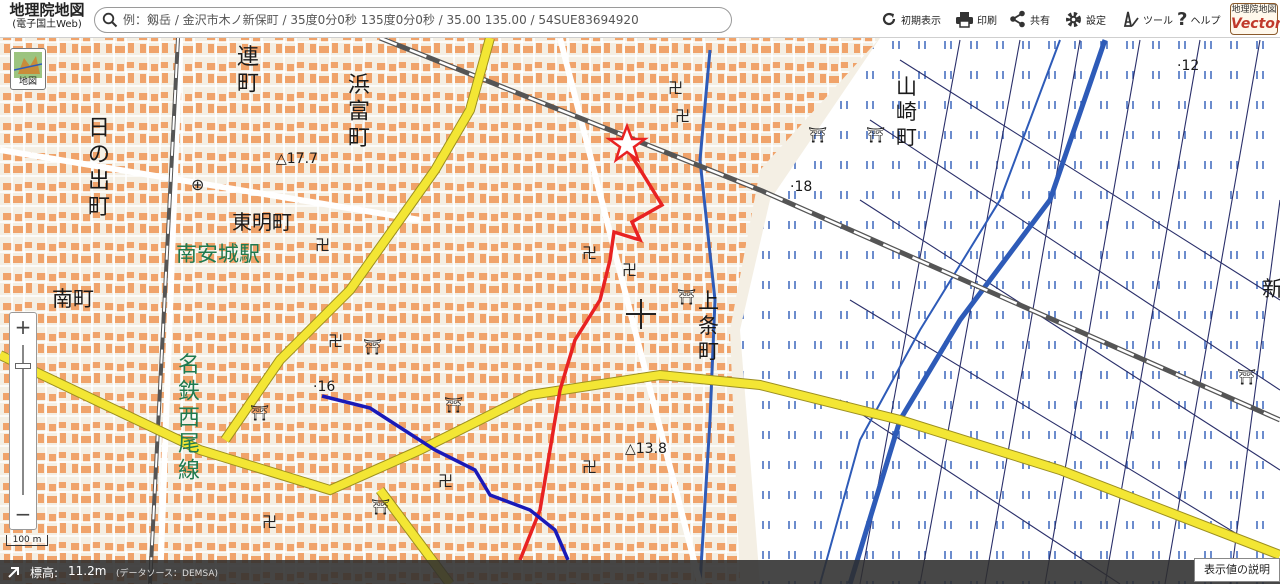  Describe the element at coordinates (218, 254) in the screenshot. I see `place-station: 南安城駅` at that location.